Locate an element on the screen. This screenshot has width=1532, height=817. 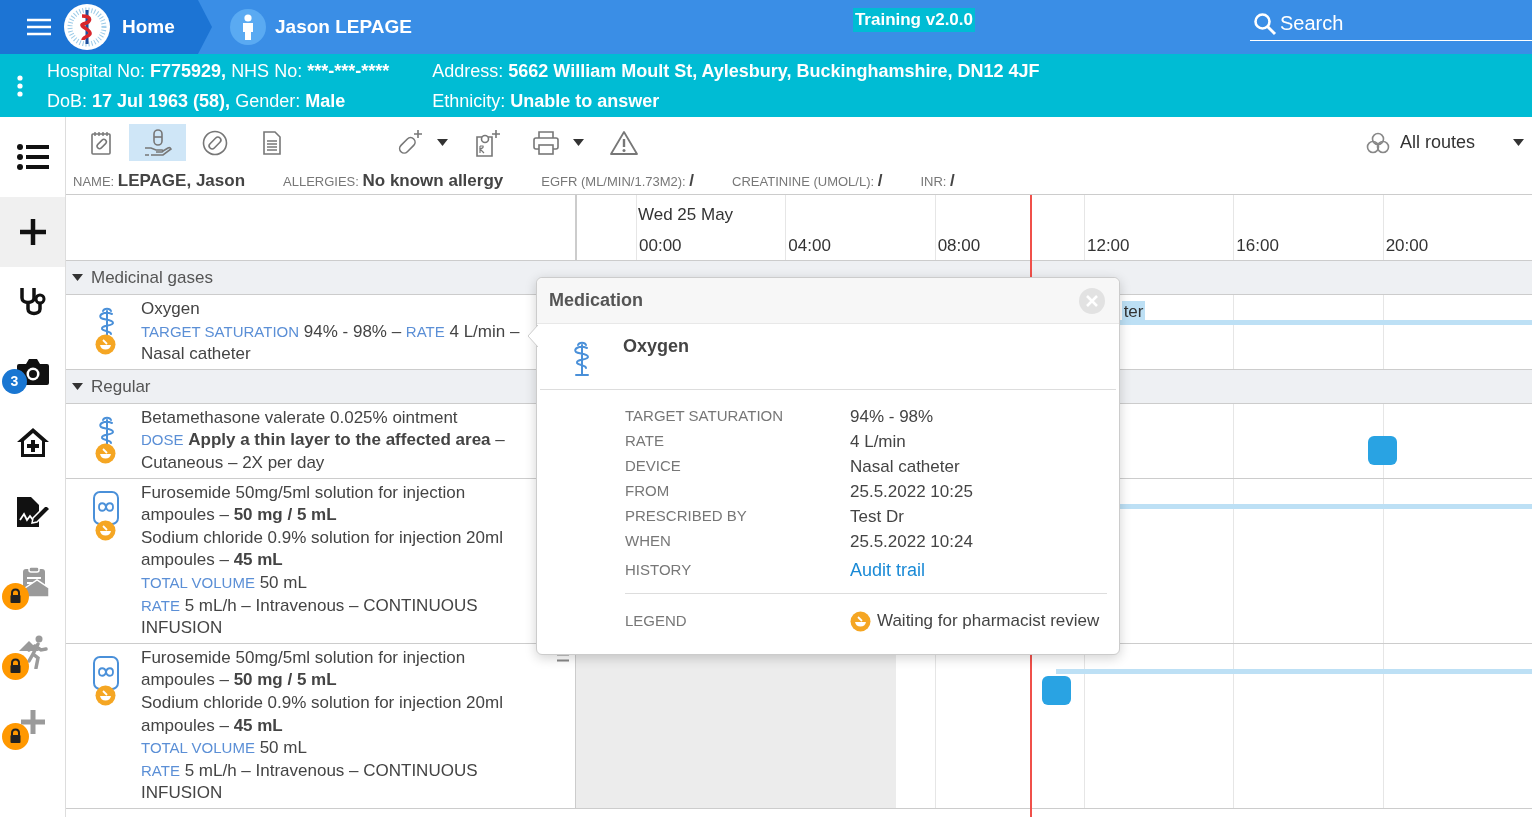
patient-detail: DoB: 17 Jul 1963 (58), Gender: Male is located at coordinates (197, 101).